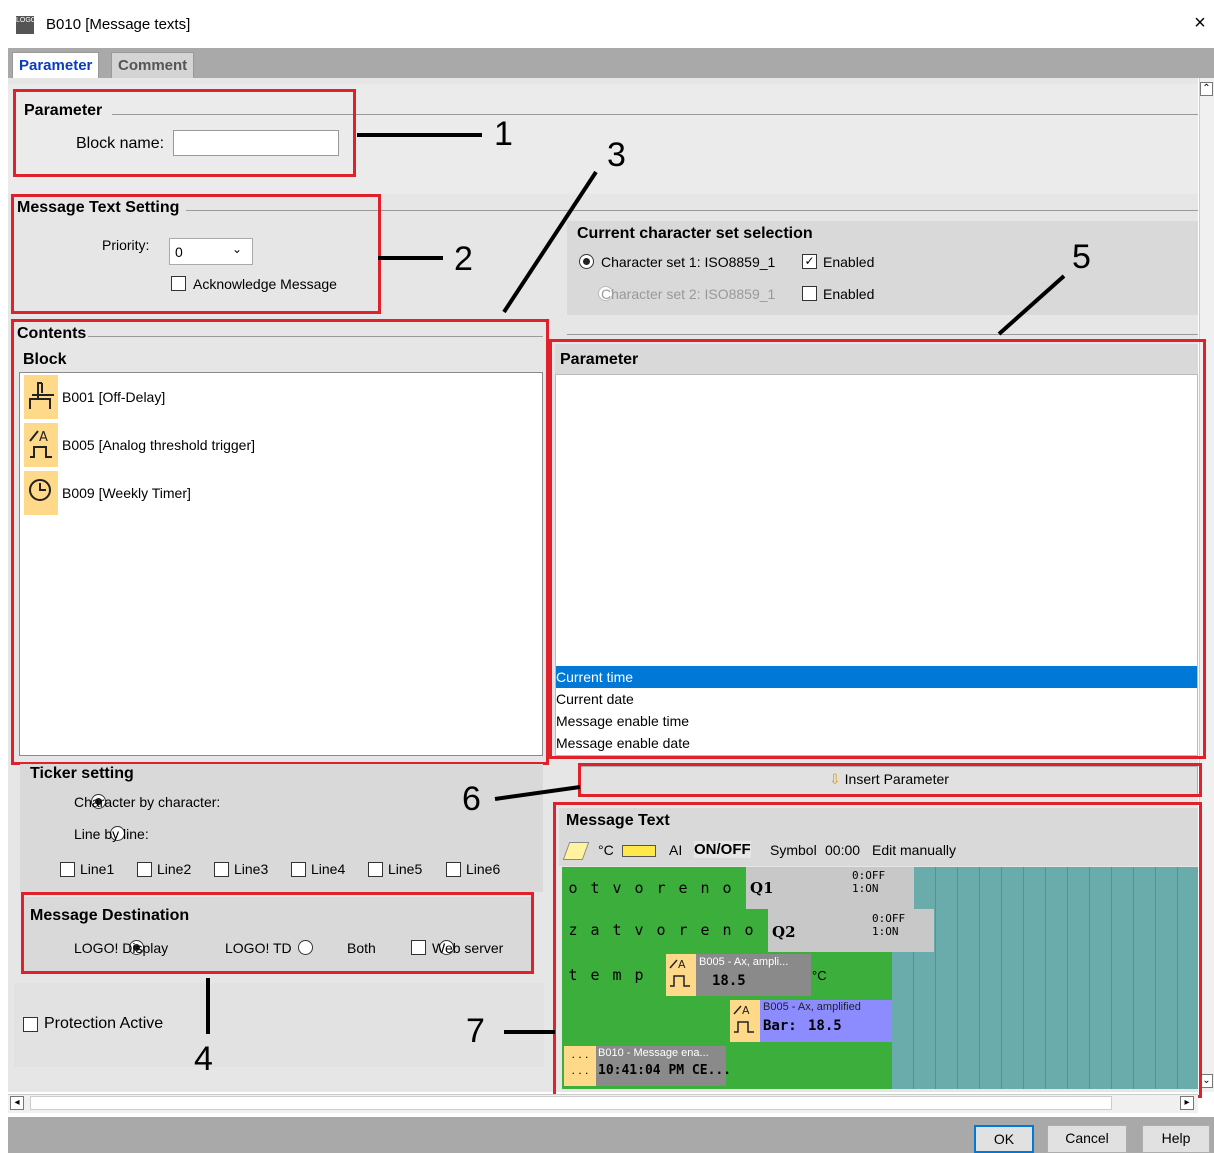  Describe the element at coordinates (616, 155) in the screenshot. I see `callout-3: 3` at that location.